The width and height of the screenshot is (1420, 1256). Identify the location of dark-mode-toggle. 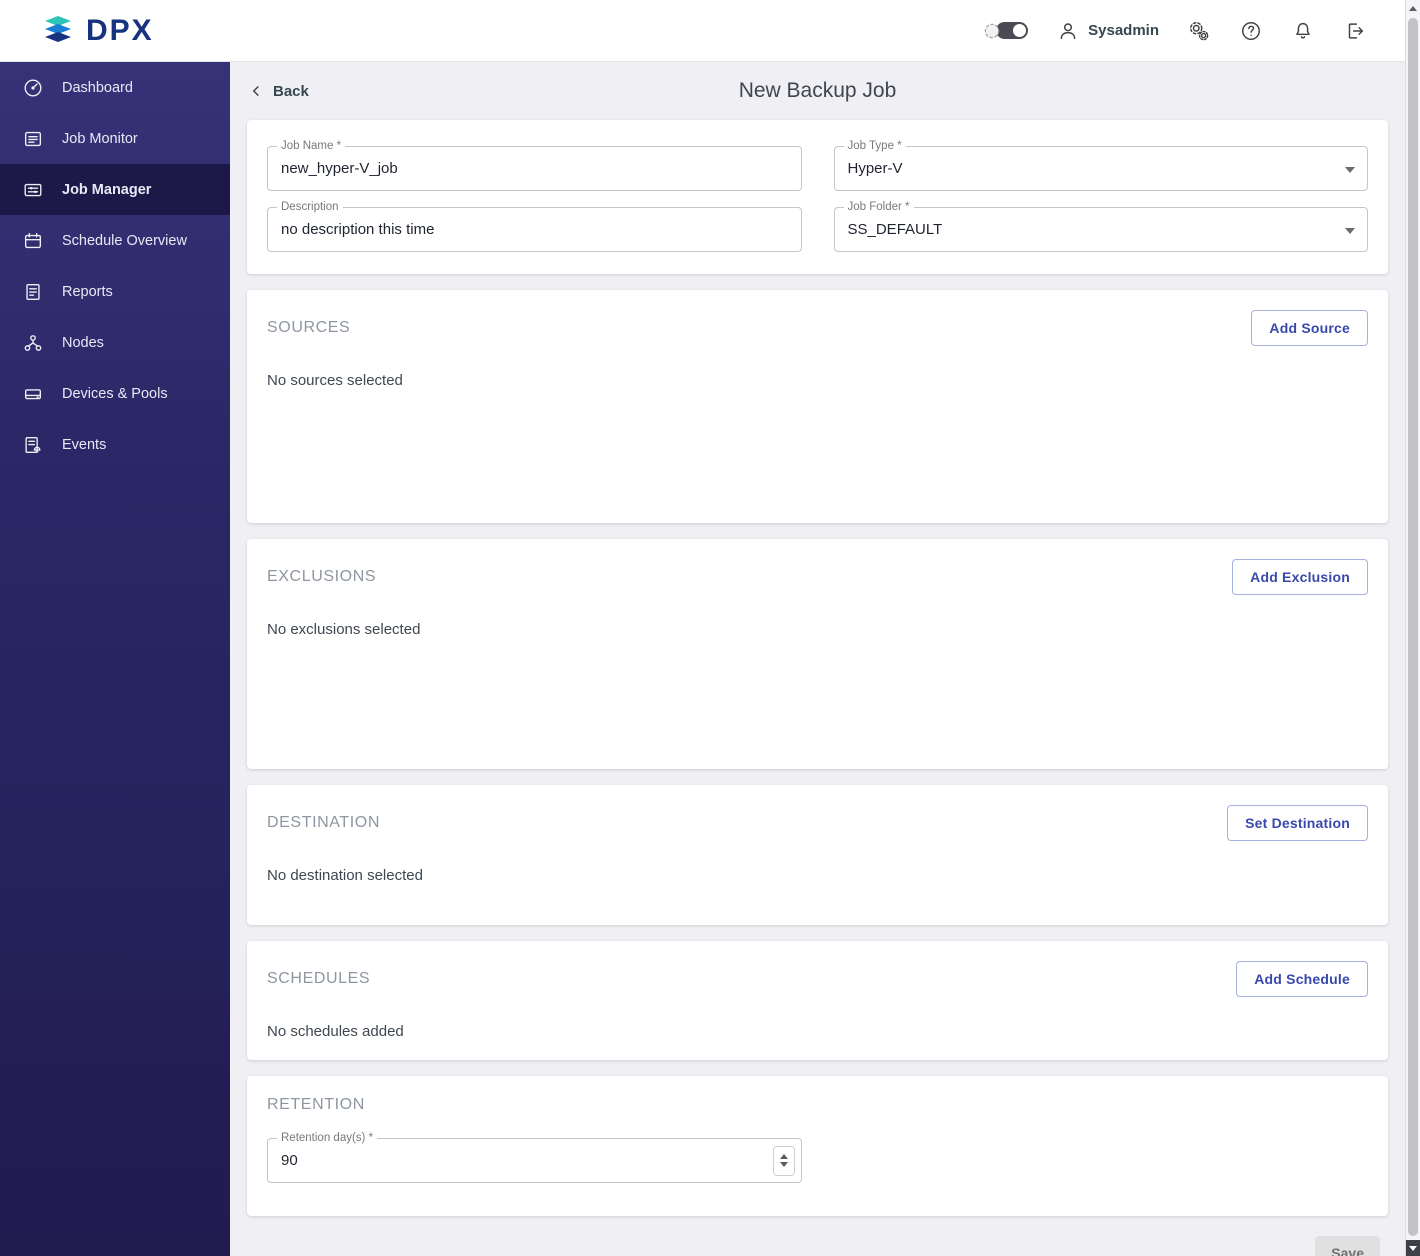
(1005, 31).